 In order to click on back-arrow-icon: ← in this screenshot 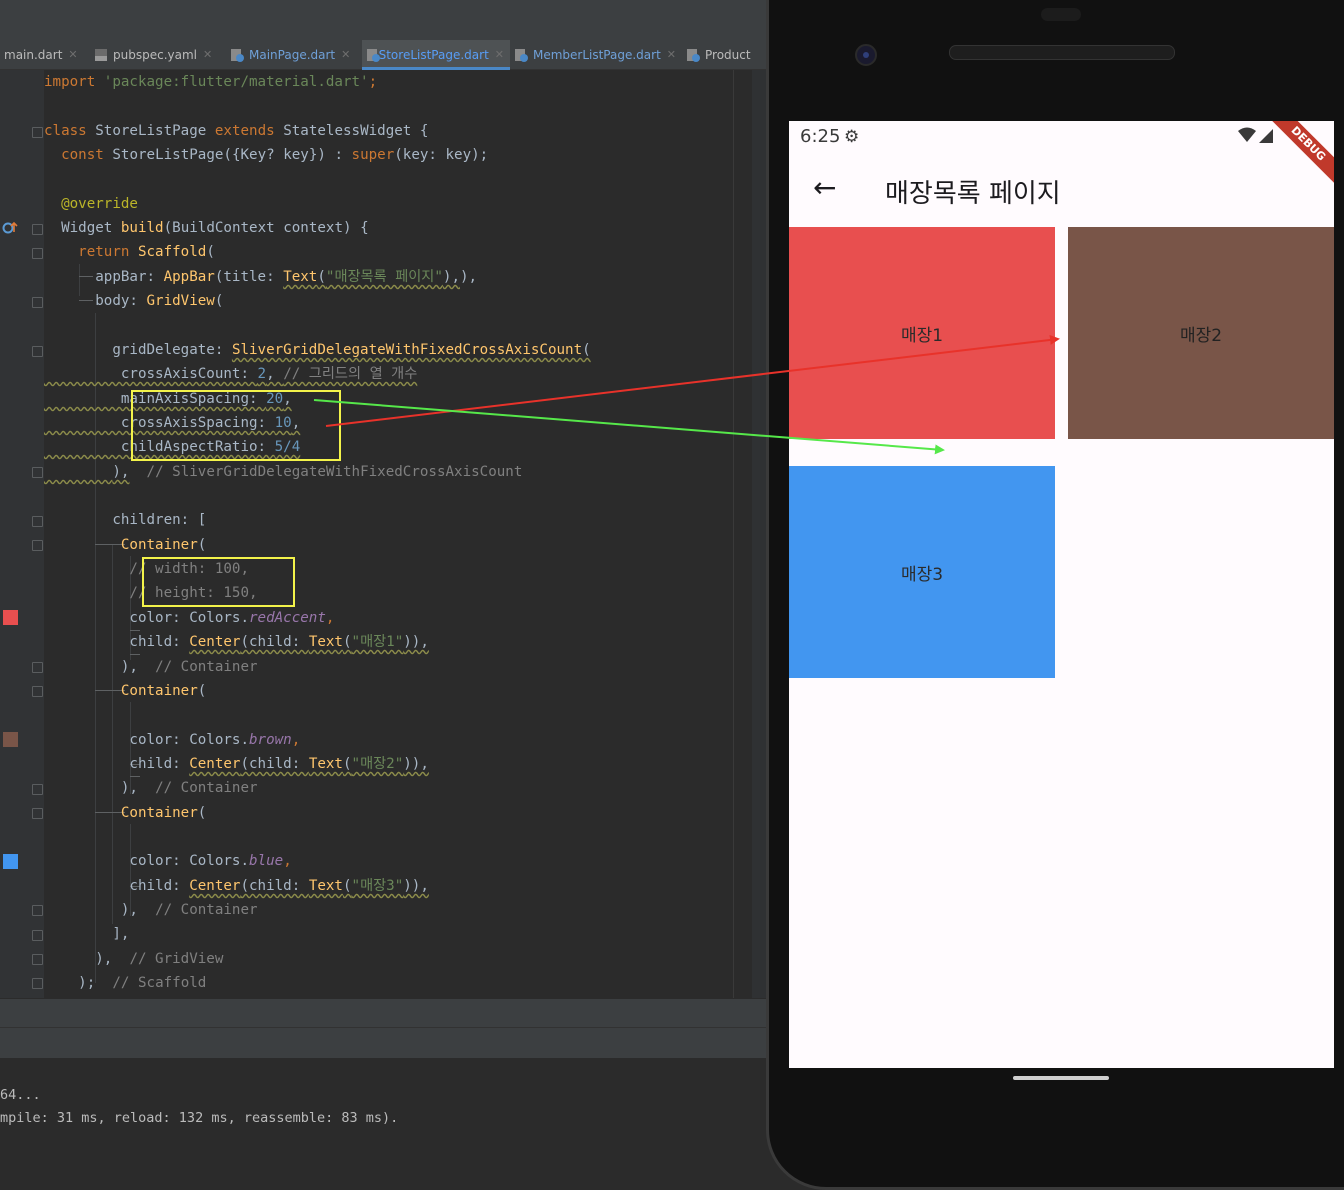, I will do `click(824, 187)`.